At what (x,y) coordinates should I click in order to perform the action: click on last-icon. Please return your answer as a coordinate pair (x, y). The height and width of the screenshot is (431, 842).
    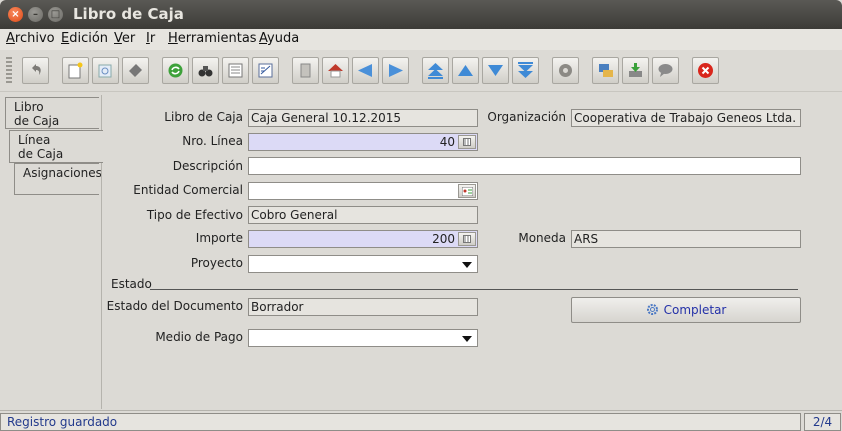
    Looking at the image, I should click on (525, 70).